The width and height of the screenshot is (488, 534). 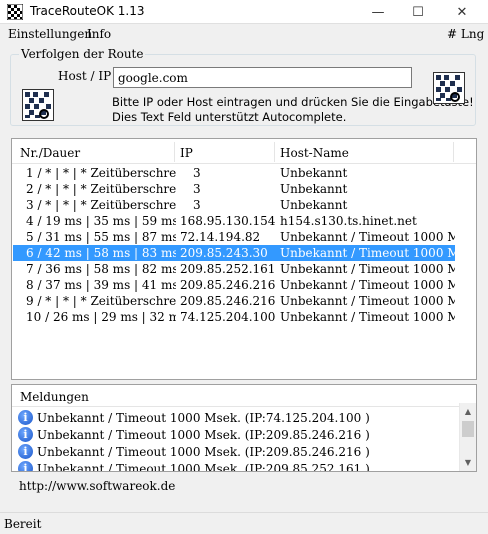 I want to click on cell-ip: 74.125.204.100, so click(x=227, y=317).